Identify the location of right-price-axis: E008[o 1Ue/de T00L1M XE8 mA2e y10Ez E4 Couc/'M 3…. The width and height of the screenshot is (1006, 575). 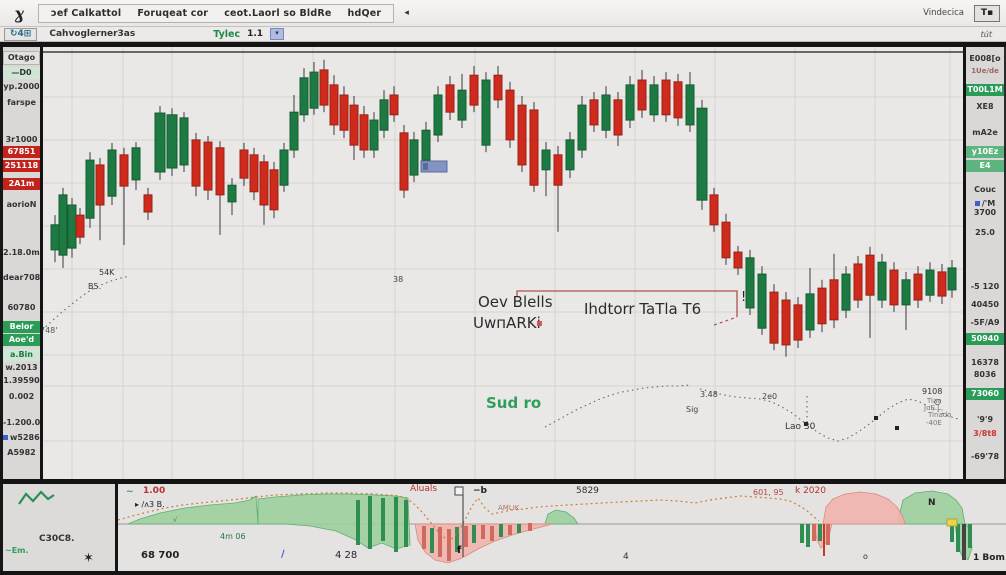
(986, 263).